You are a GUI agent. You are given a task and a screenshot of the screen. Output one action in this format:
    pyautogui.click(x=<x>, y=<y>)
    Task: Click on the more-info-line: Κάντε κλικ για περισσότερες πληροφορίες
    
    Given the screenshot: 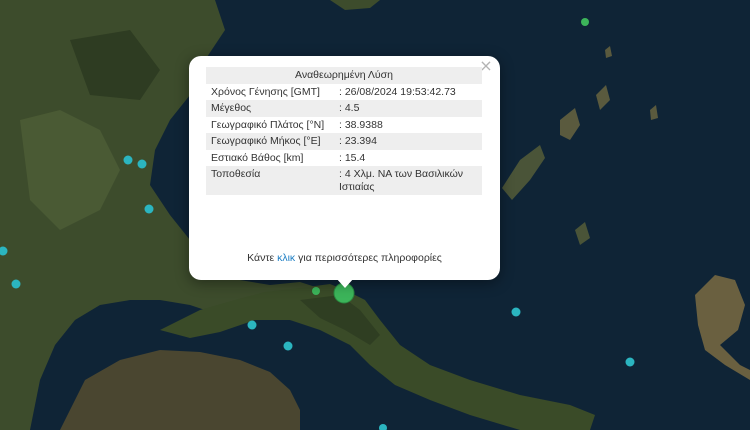 What is the action you would take?
    pyautogui.click(x=344, y=258)
    